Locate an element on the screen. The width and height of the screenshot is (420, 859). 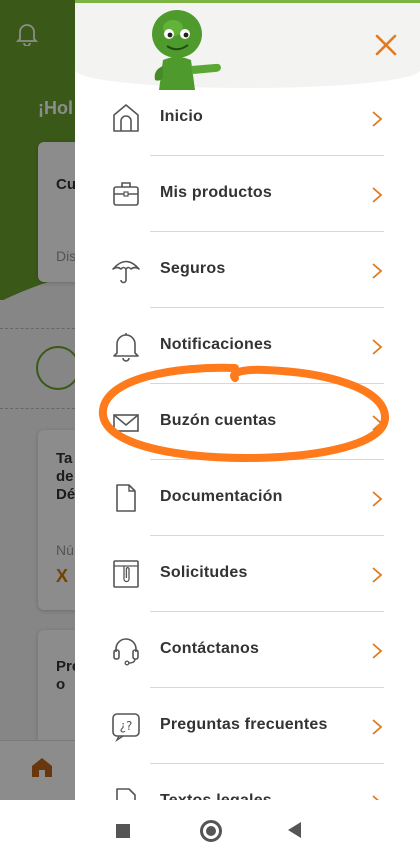
question-bubble-icon: ¿? is located at coordinates (126, 727).